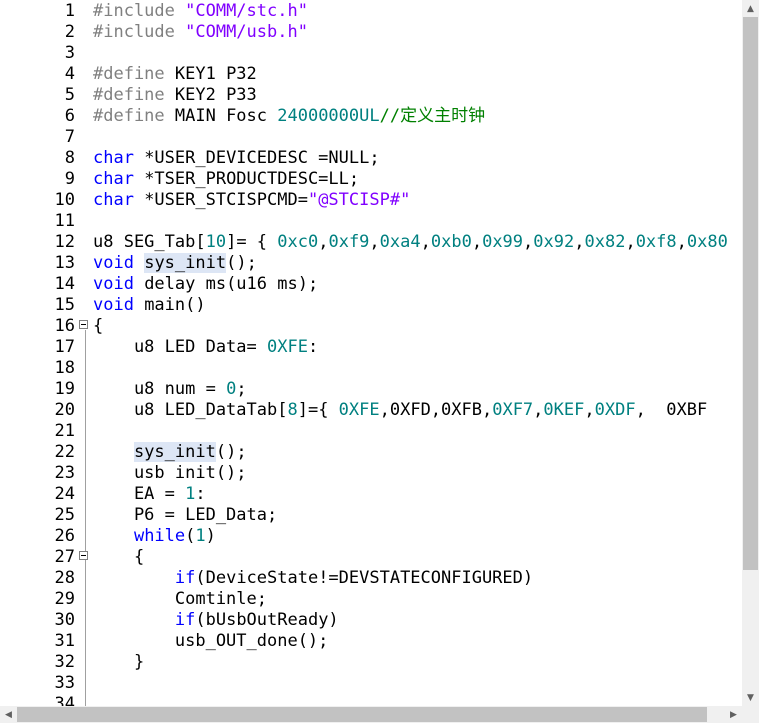  I want to click on code-token: delay ms(u16 ms);, so click(226, 284).